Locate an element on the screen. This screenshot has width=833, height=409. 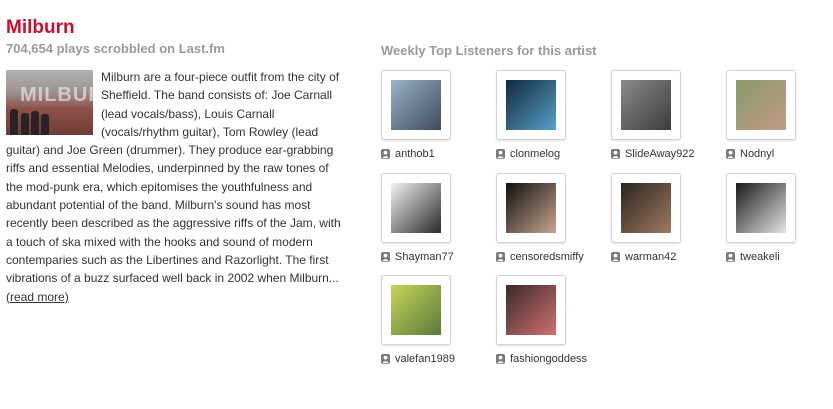
listeners-heading: Weekly Top Listeners for this artist is located at coordinates (489, 50).